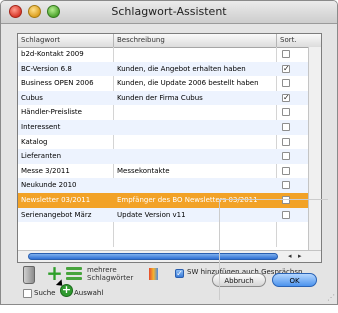  I want to click on trash-icon, so click(29, 275).